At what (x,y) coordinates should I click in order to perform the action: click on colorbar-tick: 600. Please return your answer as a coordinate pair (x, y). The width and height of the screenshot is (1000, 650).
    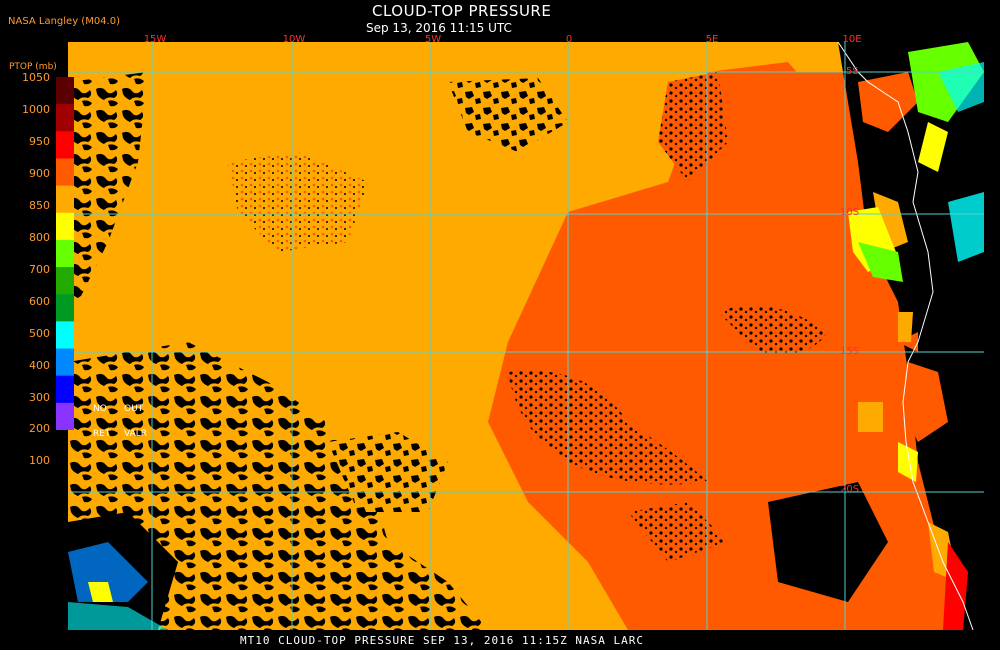
    Looking at the image, I should click on (39, 301).